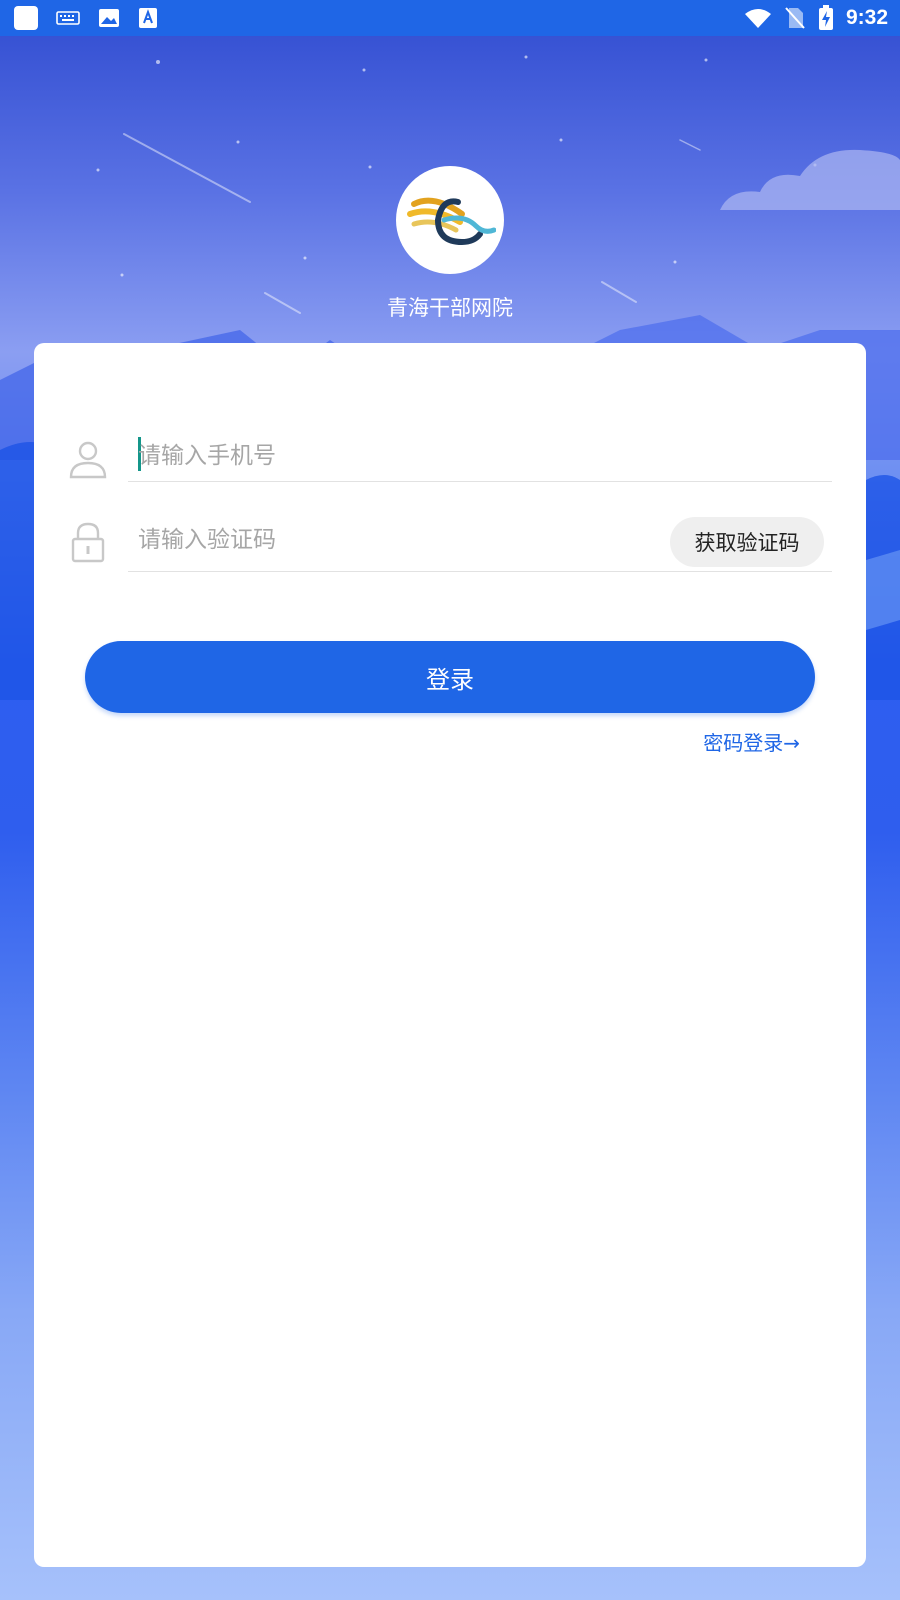 This screenshot has height=1600, width=900. I want to click on keyboard-icon, so click(68, 18).